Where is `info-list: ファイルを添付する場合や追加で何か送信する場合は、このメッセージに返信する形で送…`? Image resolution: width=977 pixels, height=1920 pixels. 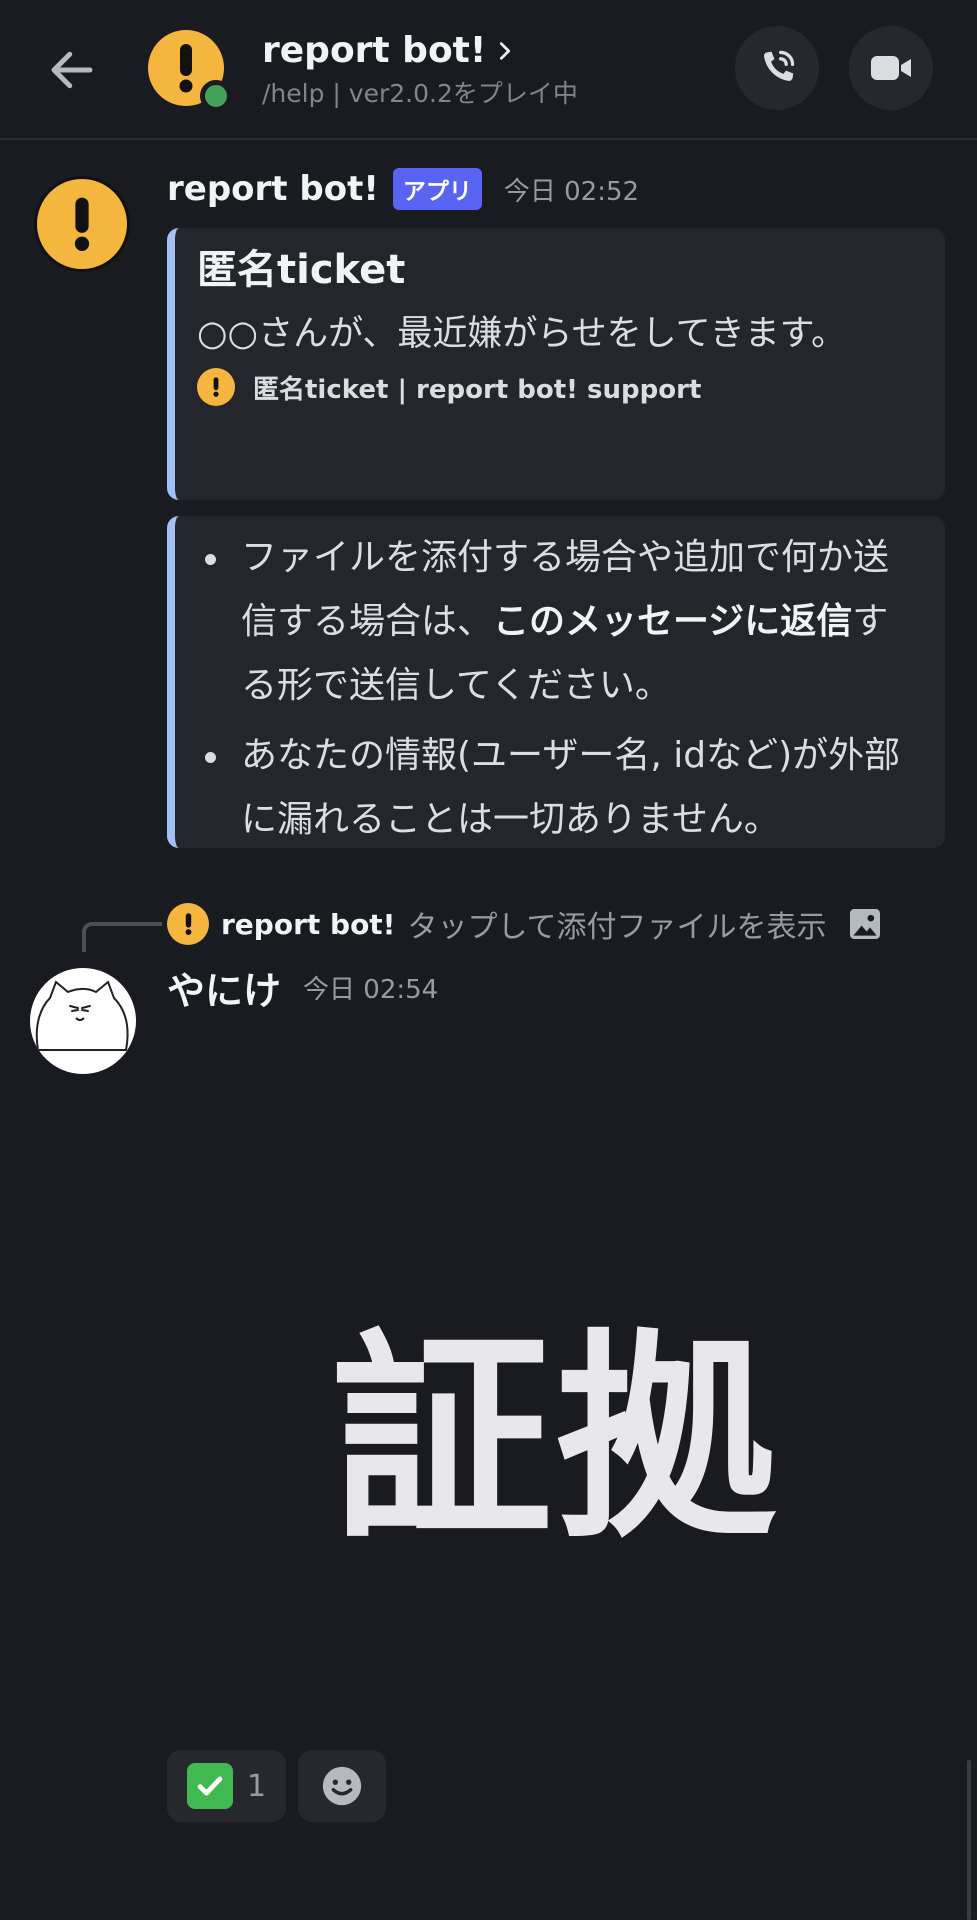 info-list: ファイルを添付する場合や追加で何か送信する場合は、このメッセージに返信する形で送… is located at coordinates (560, 689).